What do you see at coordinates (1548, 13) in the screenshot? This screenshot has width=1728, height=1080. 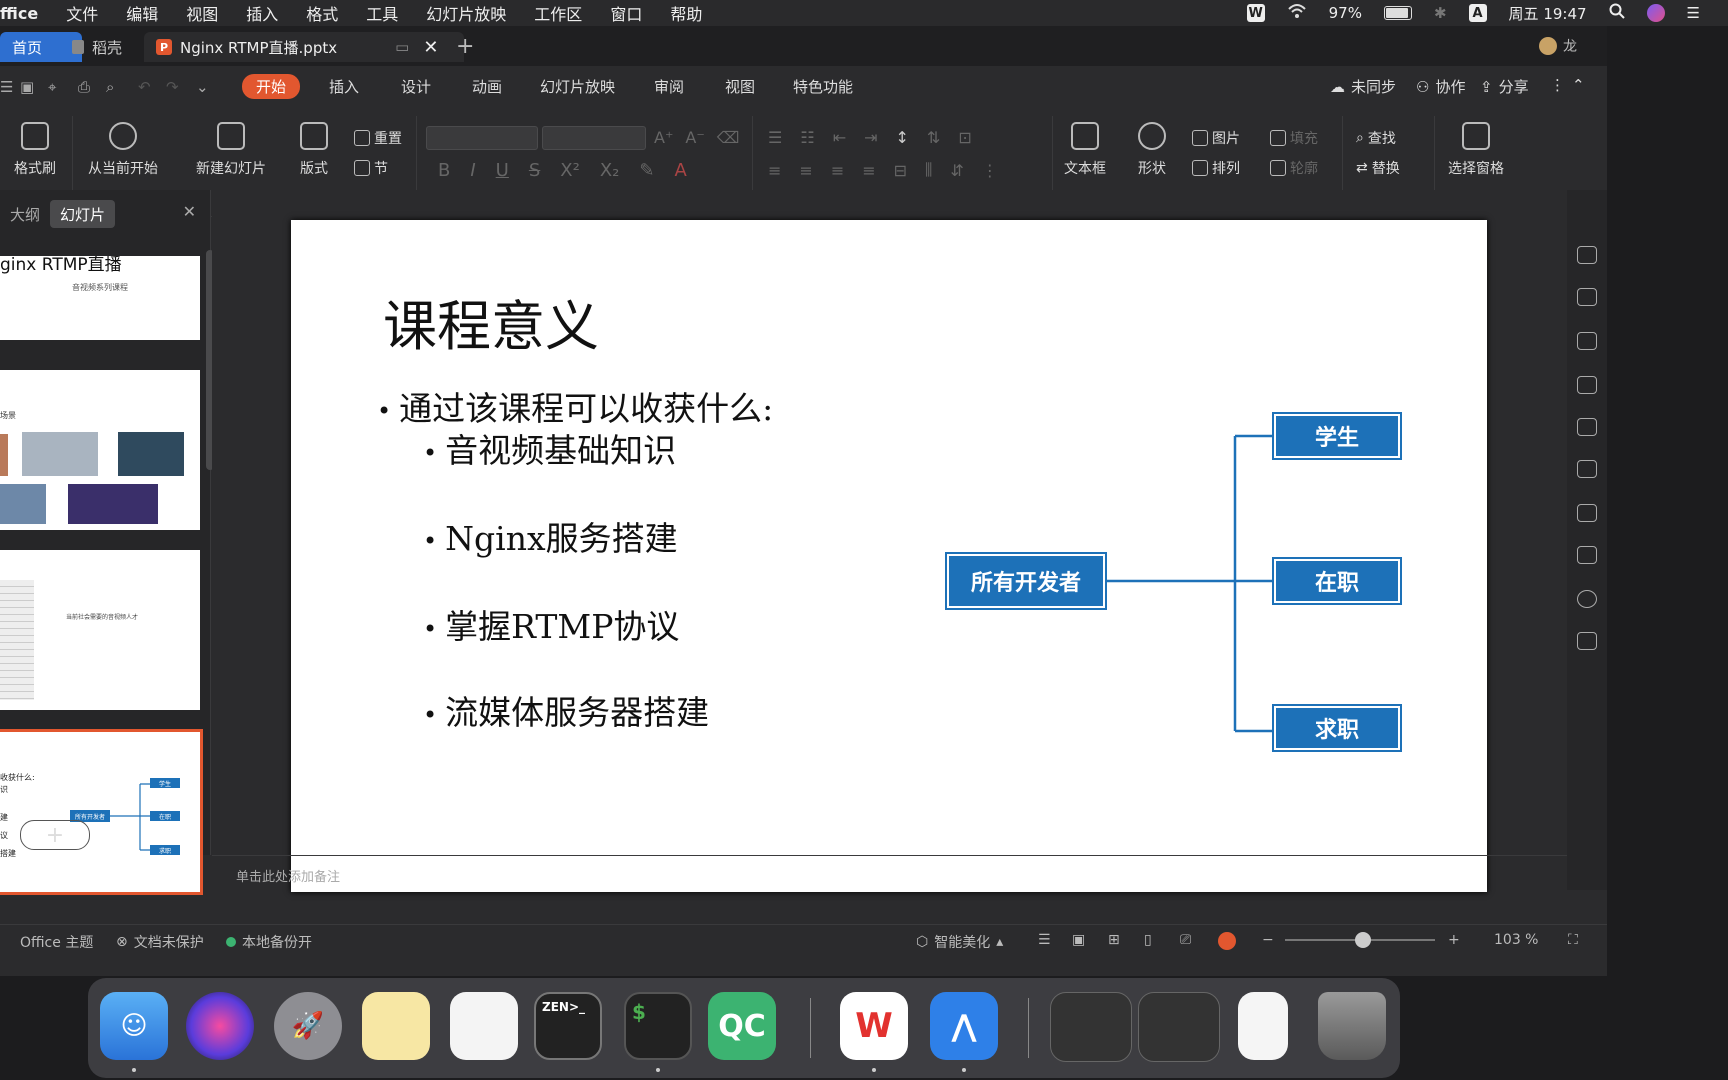 I see `clock: 周五 19:47` at bounding box center [1548, 13].